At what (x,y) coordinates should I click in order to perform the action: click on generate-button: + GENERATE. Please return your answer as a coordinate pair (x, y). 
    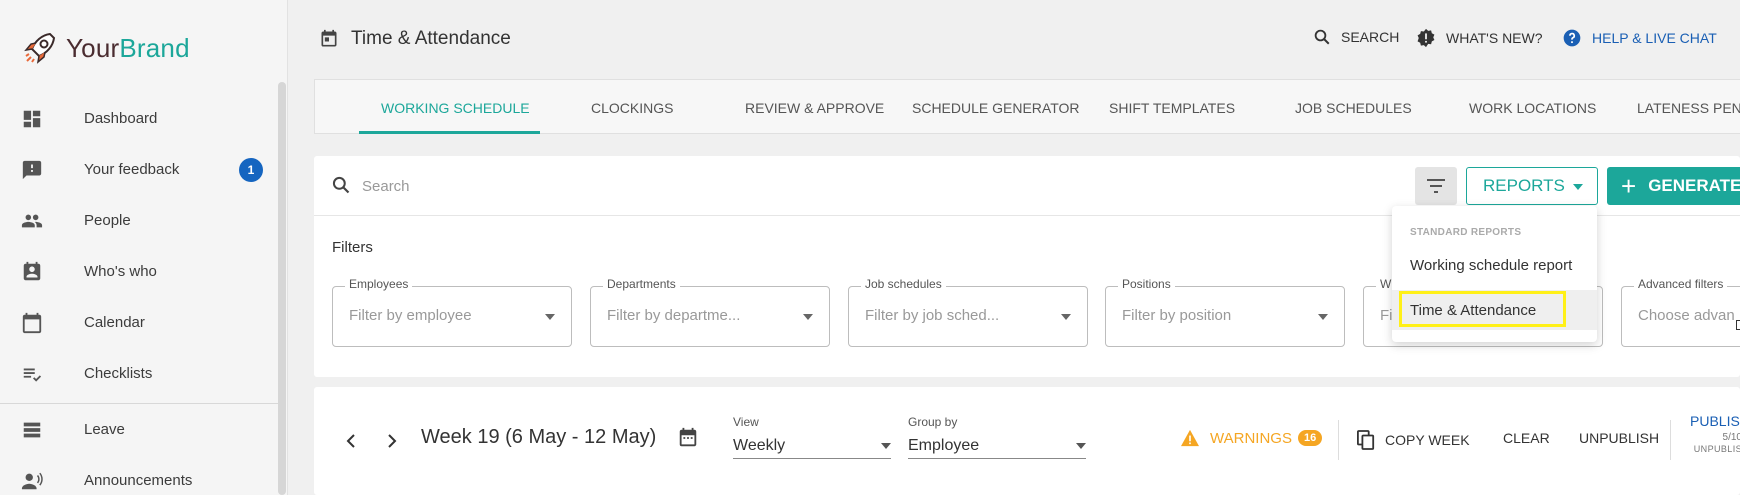
    Looking at the image, I should click on (1673, 186).